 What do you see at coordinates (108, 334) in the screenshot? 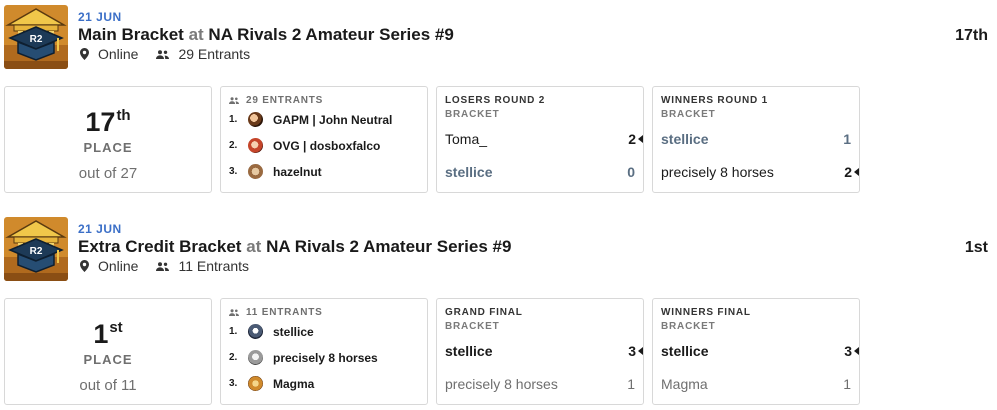
I see `placing-number: 1st` at bounding box center [108, 334].